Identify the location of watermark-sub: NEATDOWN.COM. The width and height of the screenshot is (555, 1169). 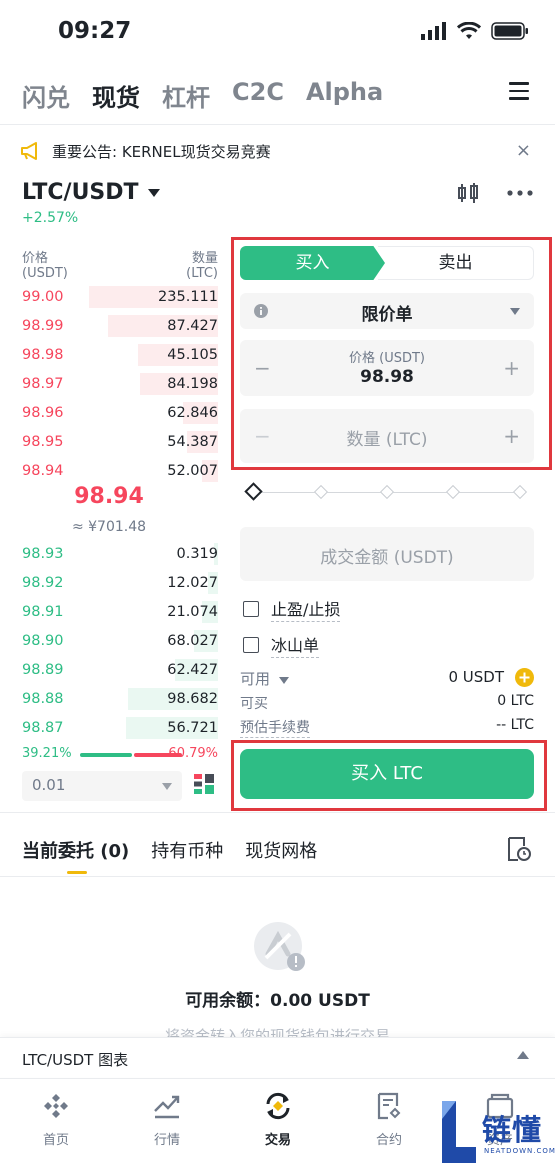
(519, 1151).